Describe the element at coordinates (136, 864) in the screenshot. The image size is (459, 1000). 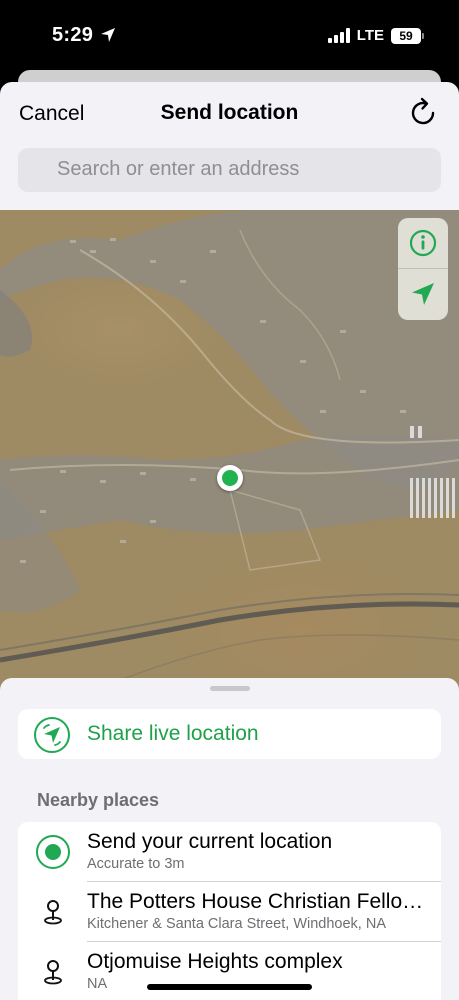
I see `list-item-subtitle: Accurate to 3m` at that location.